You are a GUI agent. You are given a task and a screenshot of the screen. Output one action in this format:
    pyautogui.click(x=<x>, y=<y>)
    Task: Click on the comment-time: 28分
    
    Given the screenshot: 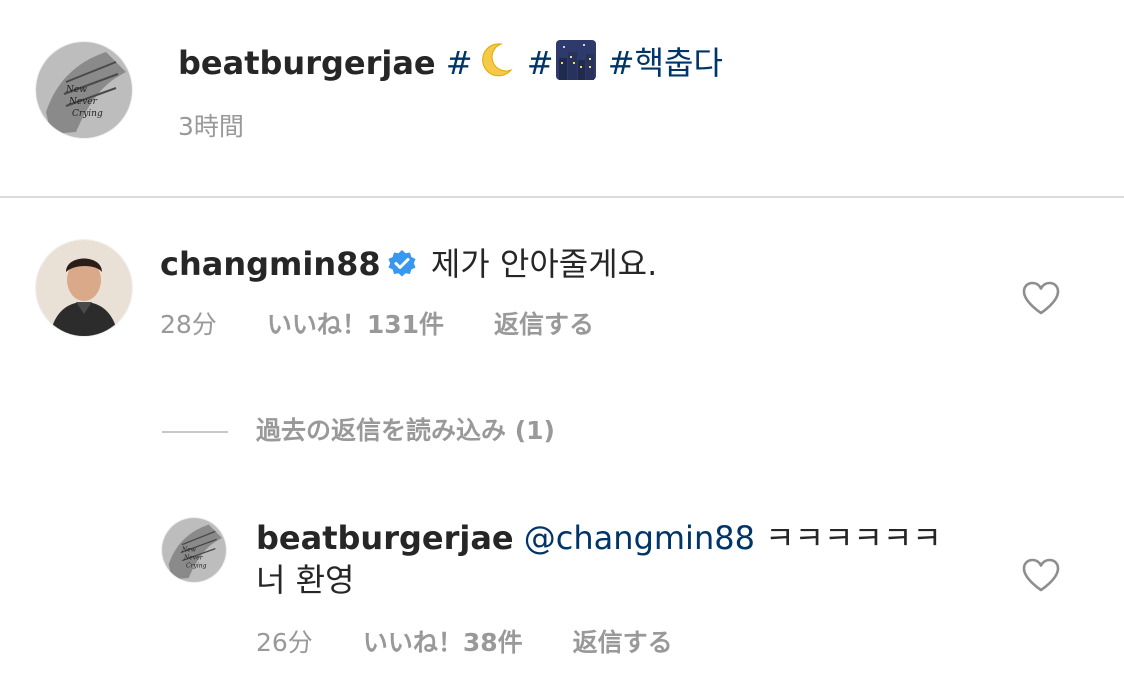 What is the action you would take?
    pyautogui.click(x=188, y=324)
    